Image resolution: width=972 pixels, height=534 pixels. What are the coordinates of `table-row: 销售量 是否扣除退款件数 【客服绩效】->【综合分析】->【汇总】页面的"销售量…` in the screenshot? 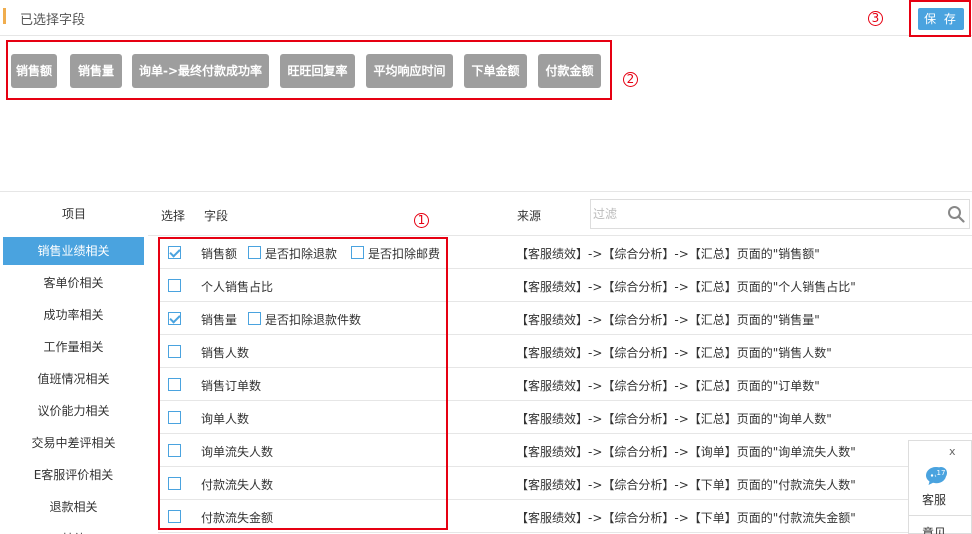 It's located at (565, 318).